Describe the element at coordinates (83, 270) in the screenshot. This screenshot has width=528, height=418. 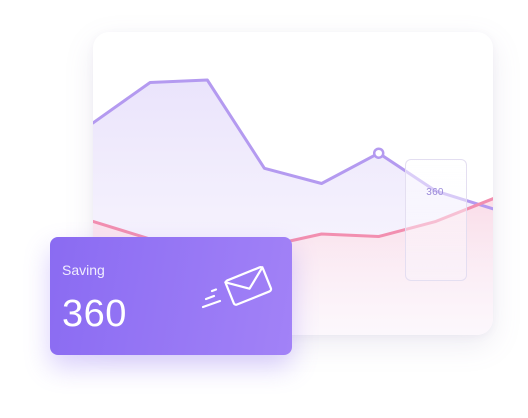
I see `saving-label: Saving` at that location.